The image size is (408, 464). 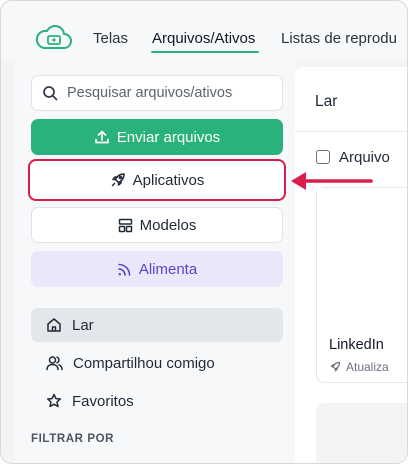 What do you see at coordinates (124, 269) in the screenshot?
I see `rss-feed-icon` at bounding box center [124, 269].